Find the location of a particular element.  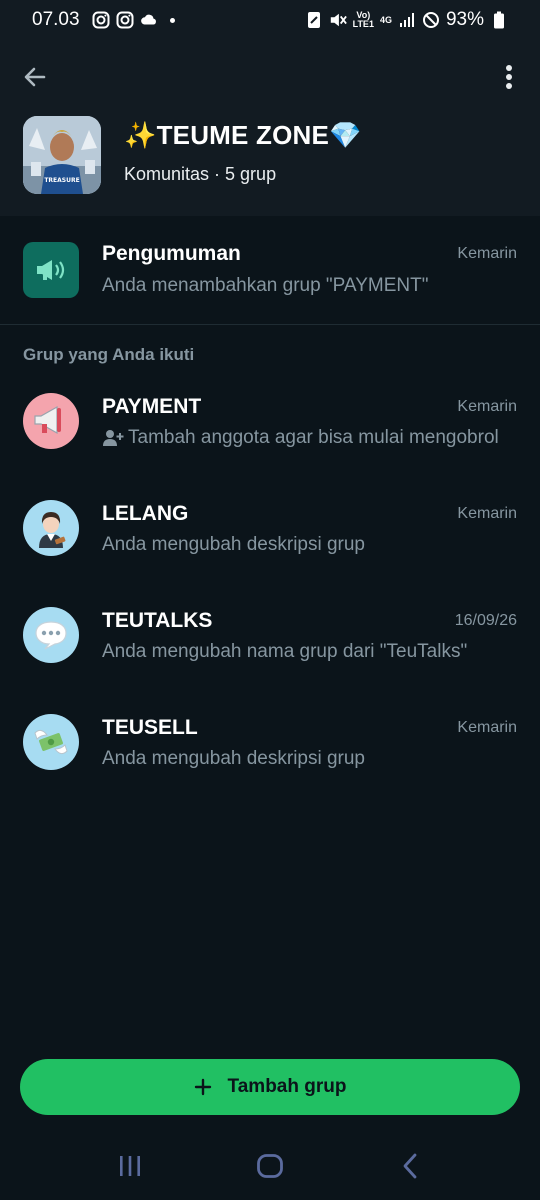

group-last-message: Tambah anggota agar bisa mulai mengobrol is located at coordinates (307, 438).